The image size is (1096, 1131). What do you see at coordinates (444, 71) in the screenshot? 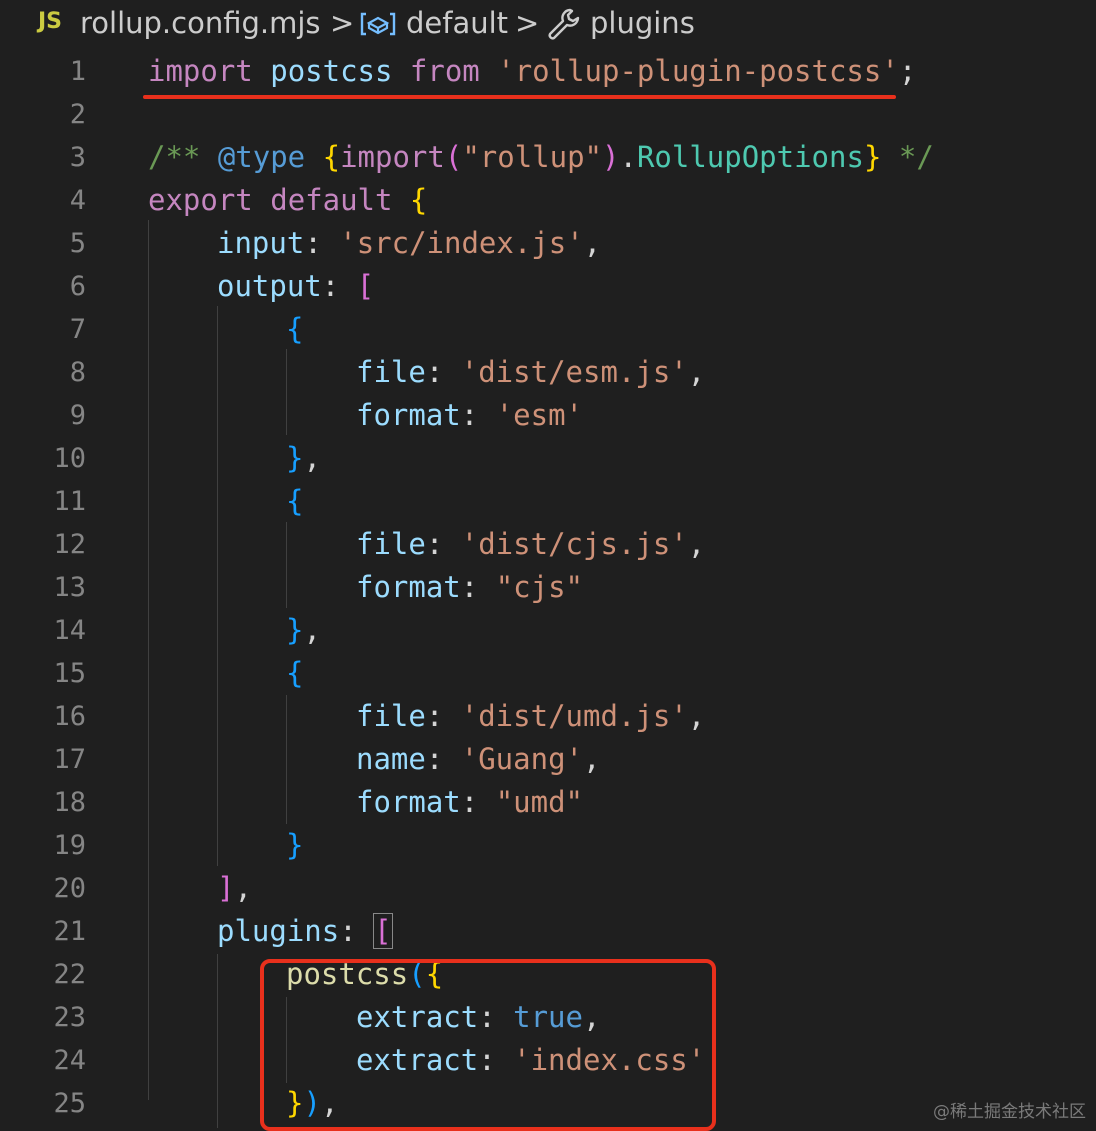
I see `keyword-token: from` at bounding box center [444, 71].